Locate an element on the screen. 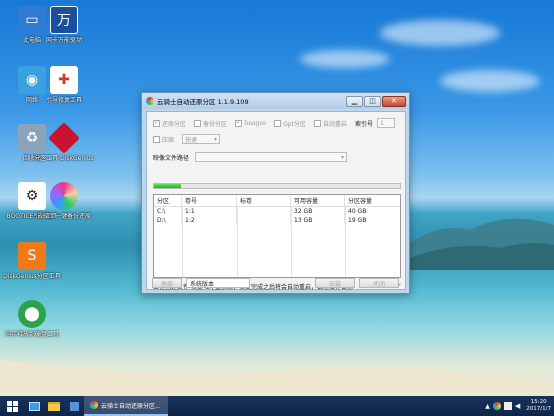  taskbar-diskgenius-button is located at coordinates (74, 406).